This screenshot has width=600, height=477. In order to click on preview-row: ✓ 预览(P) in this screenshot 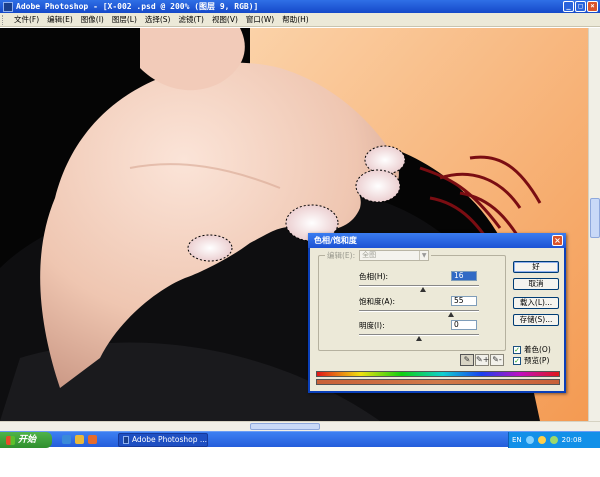, I will do `click(531, 360)`.